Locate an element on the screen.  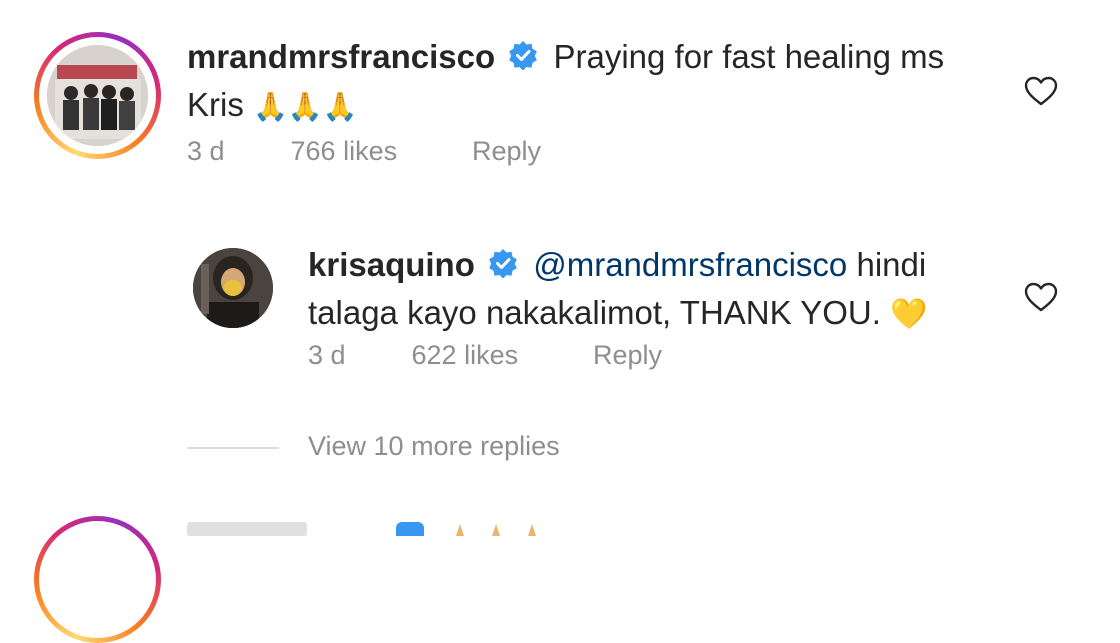
reply-avatar is located at coordinates (233, 288).